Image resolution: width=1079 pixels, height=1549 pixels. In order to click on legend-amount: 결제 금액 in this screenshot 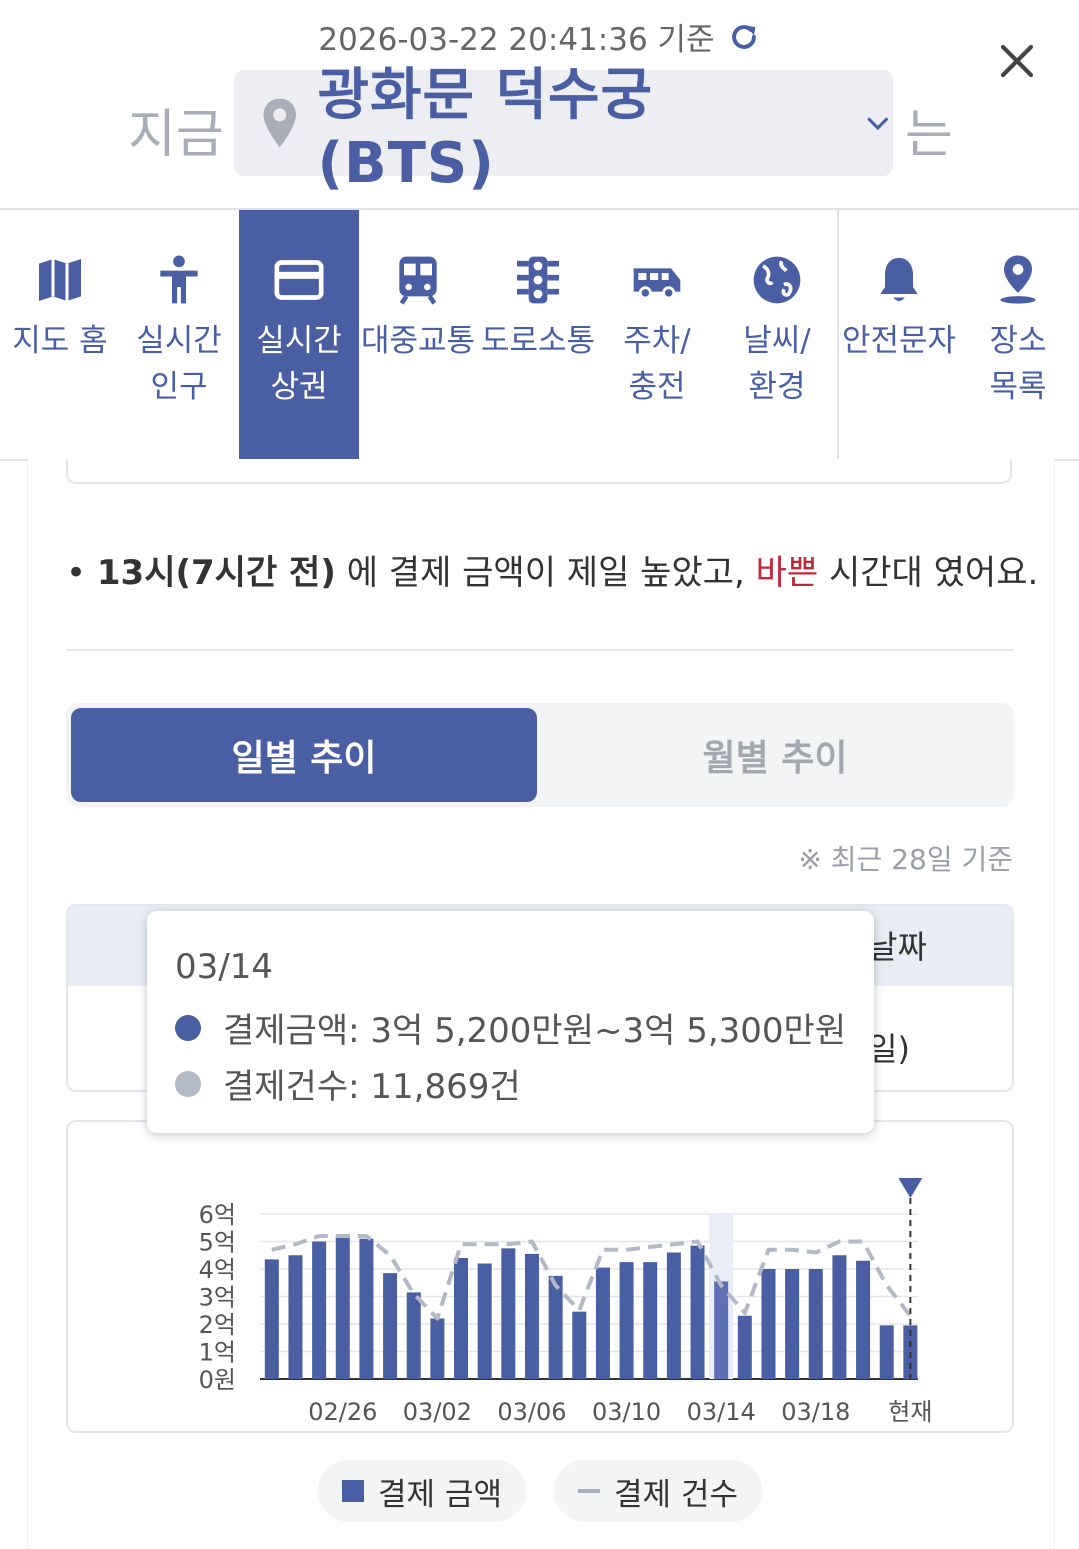, I will do `click(422, 1491)`.